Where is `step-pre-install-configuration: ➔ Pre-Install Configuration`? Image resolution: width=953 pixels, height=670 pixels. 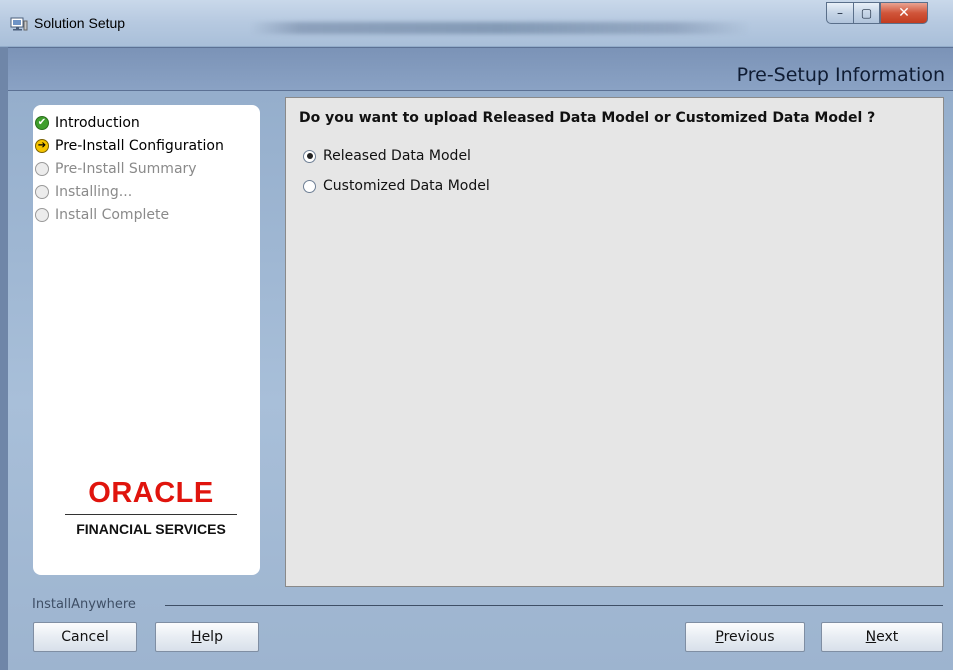 step-pre-install-configuration: ➔ Pre-Install Configuration is located at coordinates (129, 145).